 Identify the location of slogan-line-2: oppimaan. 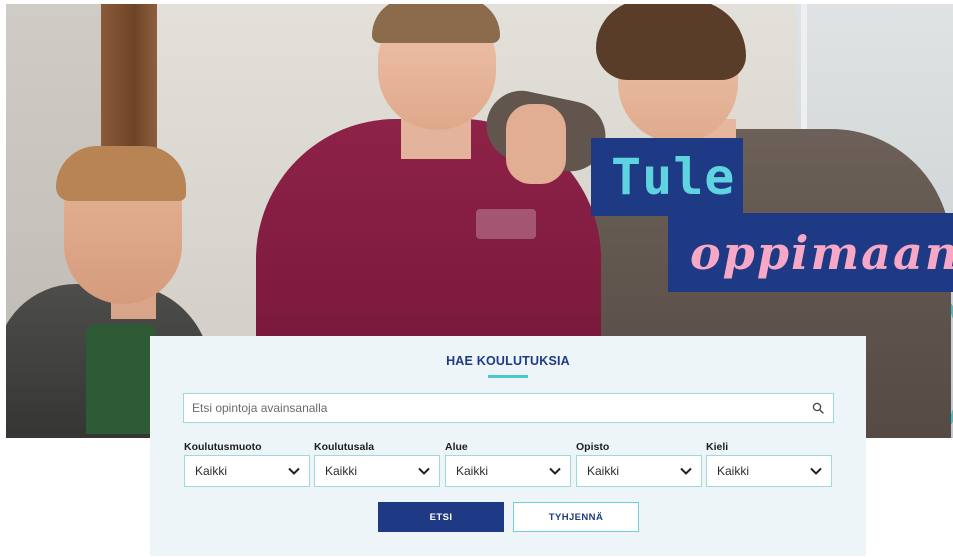
(810, 252).